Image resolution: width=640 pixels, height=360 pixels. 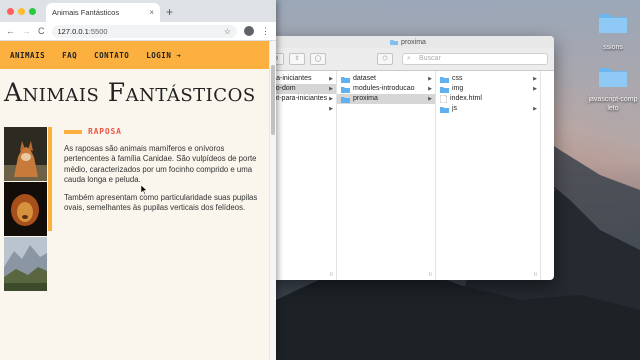 What do you see at coordinates (50, 179) in the screenshot?
I see `active-item-indicator` at bounding box center [50, 179].